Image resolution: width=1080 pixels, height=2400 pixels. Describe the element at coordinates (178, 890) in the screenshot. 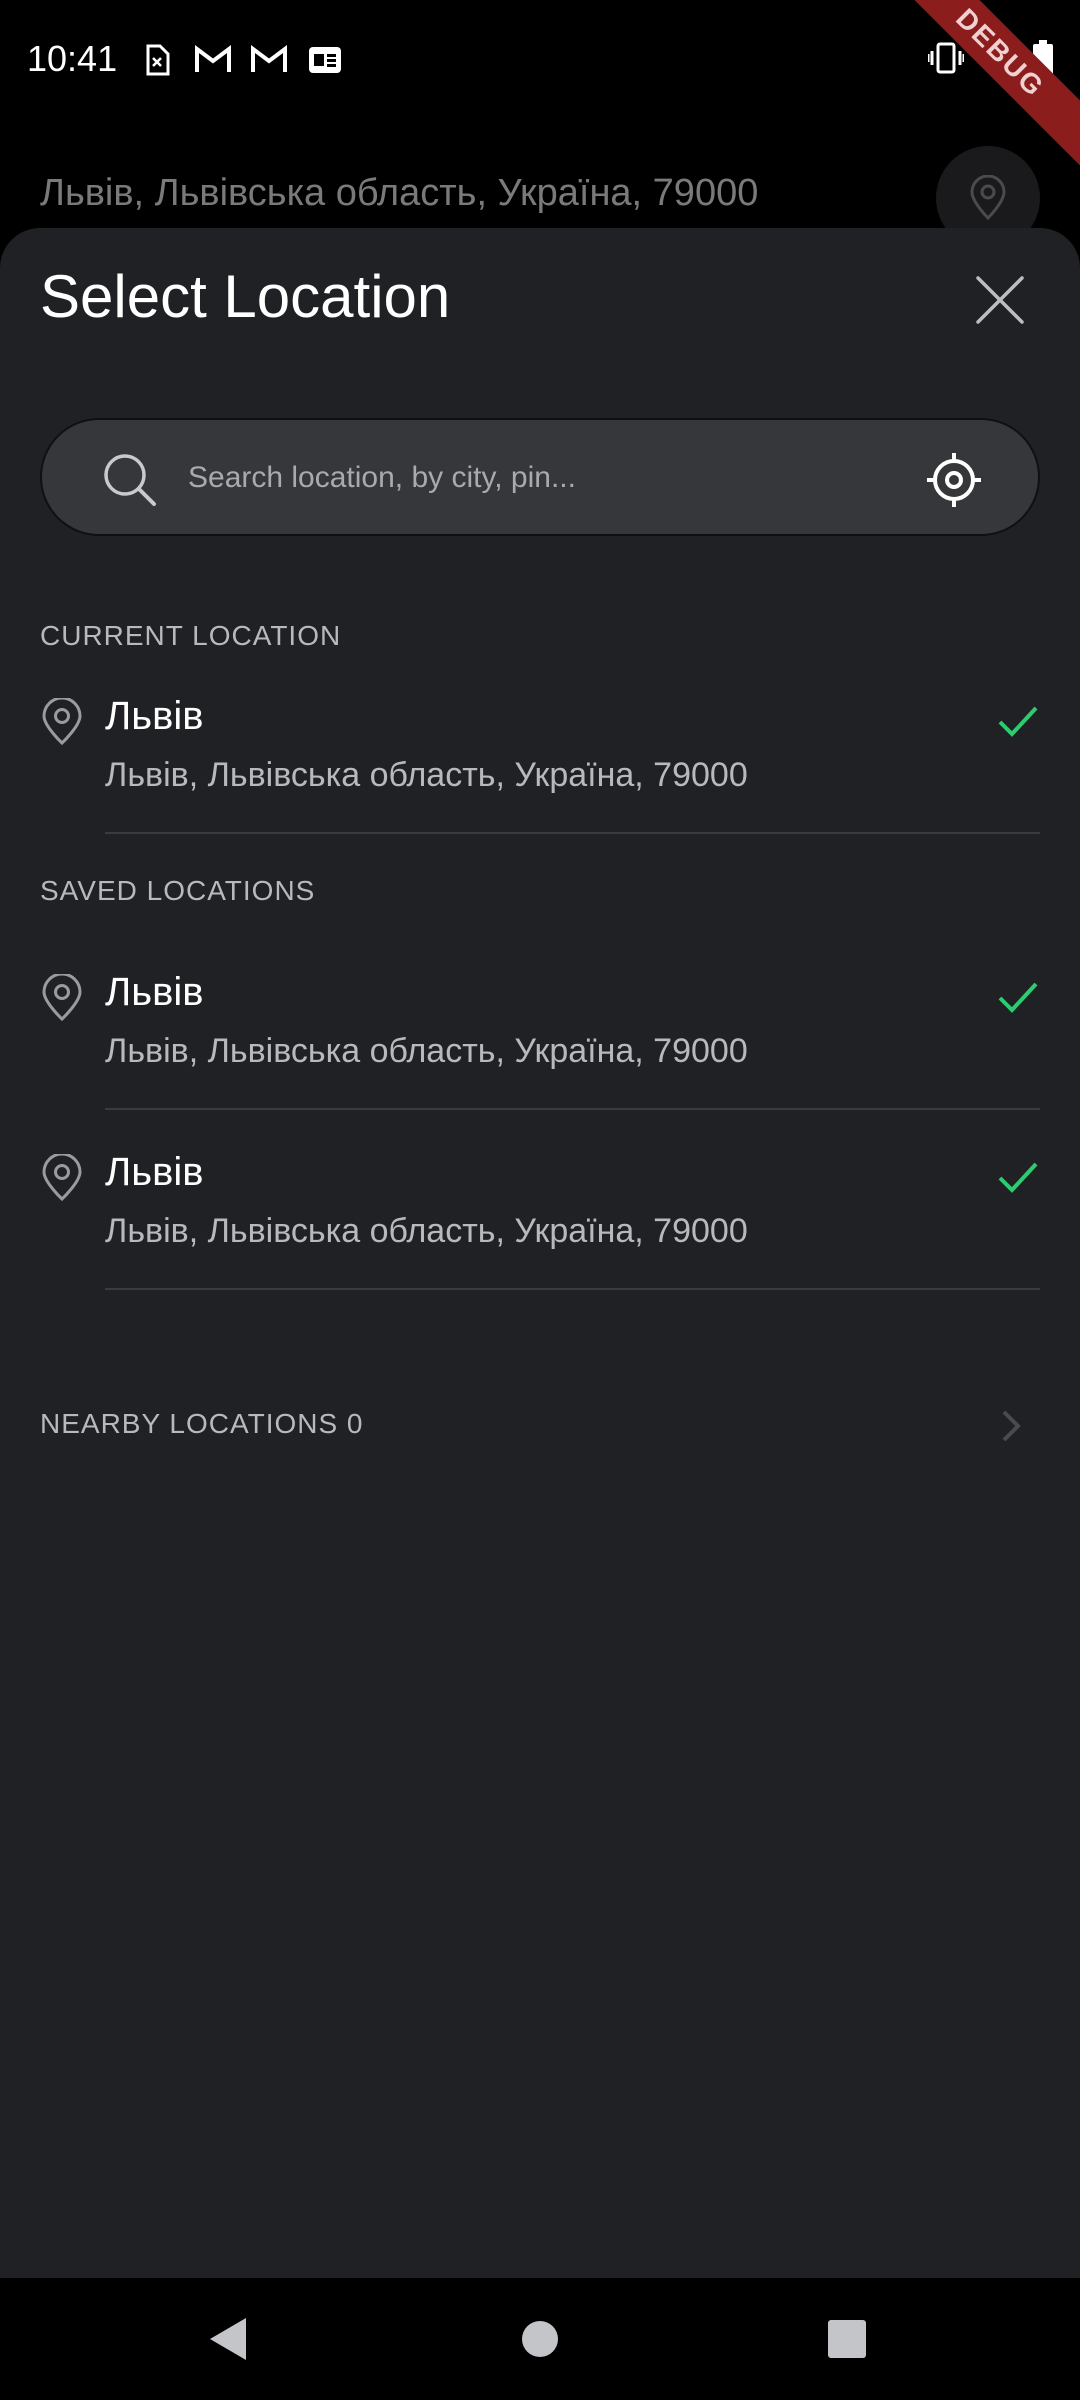

I see `saved-locations-label: SAVED LOCATIONS` at that location.